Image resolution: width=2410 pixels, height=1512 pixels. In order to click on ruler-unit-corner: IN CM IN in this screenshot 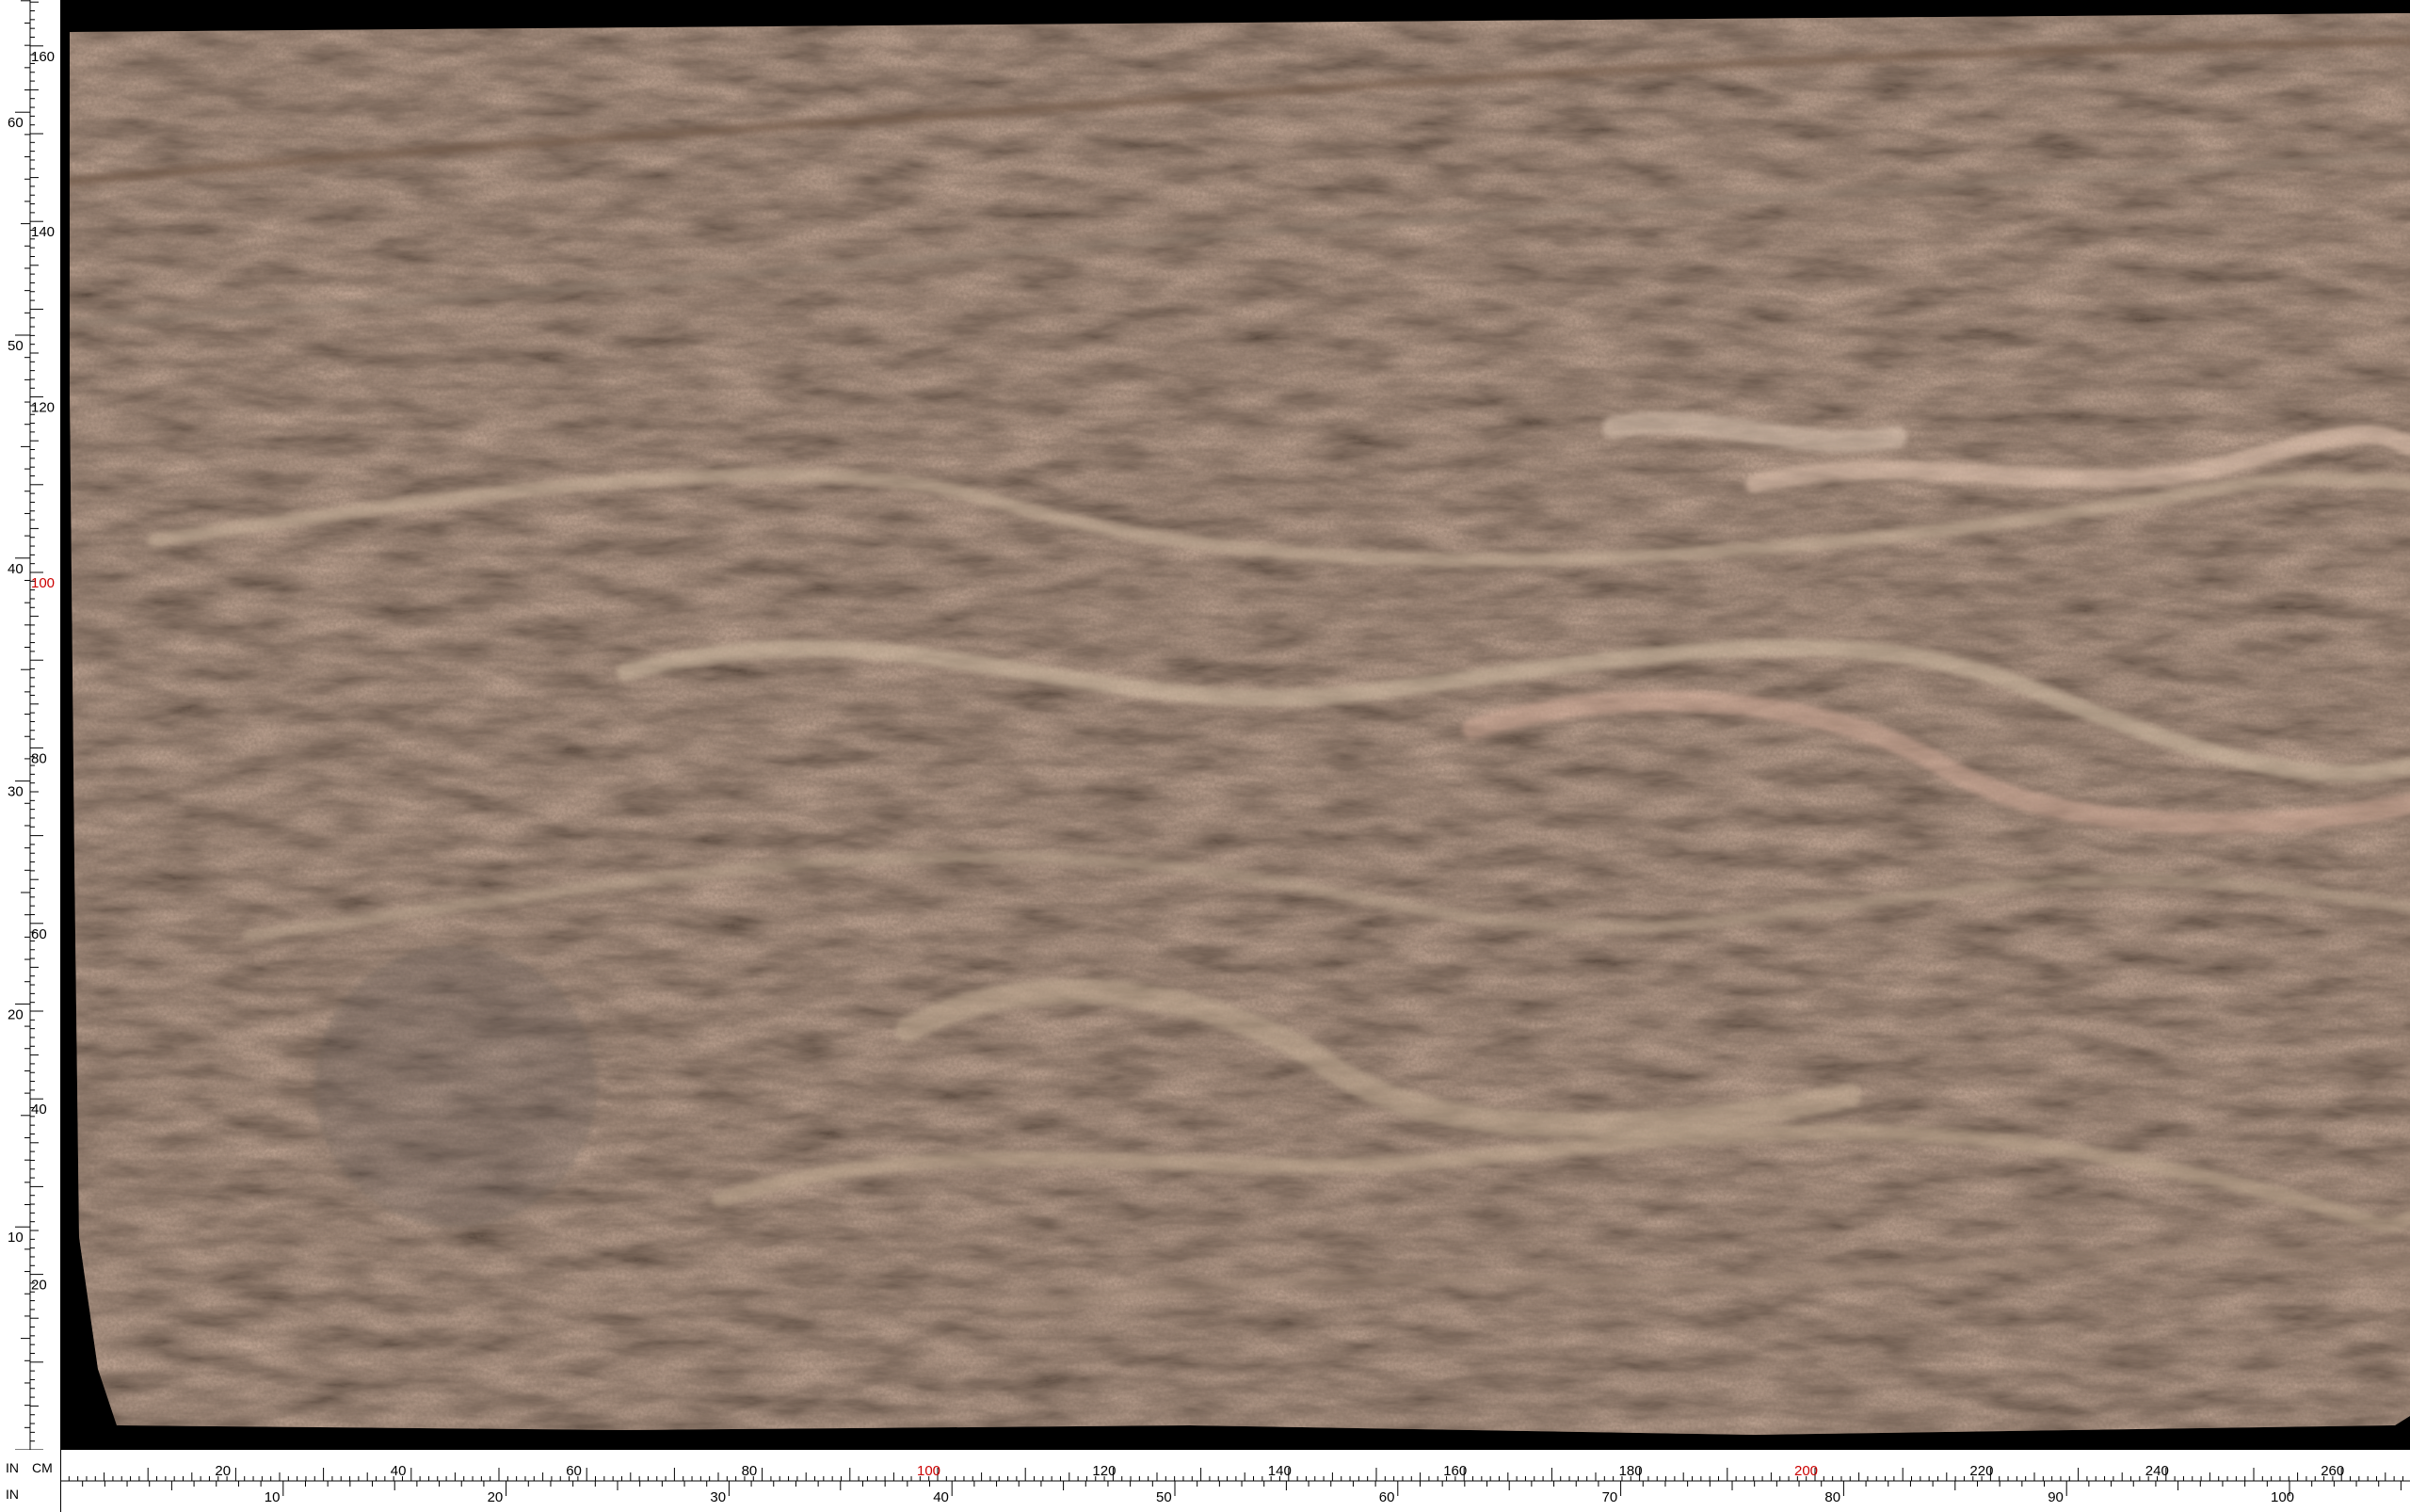, I will do `click(30, 1481)`.